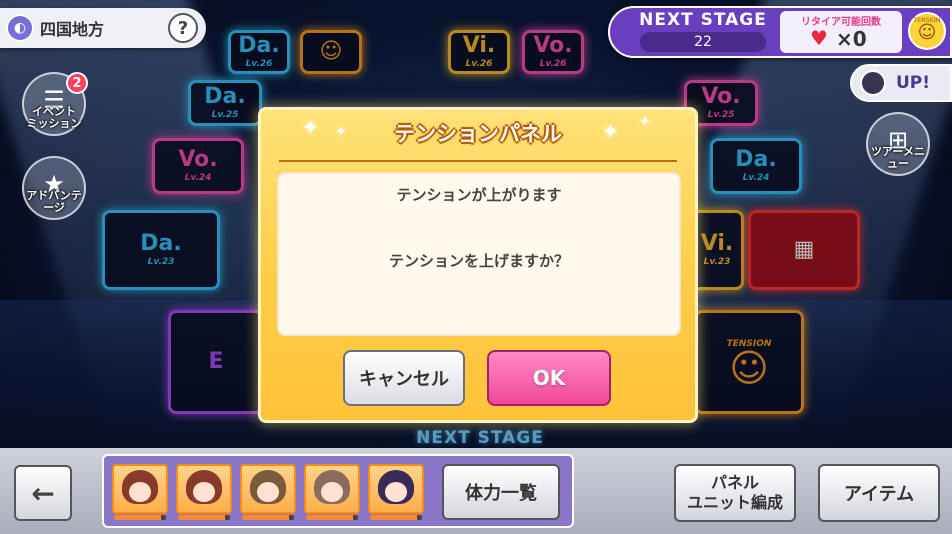 Image resolution: width=952 pixels, height=534 pixels. I want to click on advantage-label: アドバンテージ, so click(54, 201).